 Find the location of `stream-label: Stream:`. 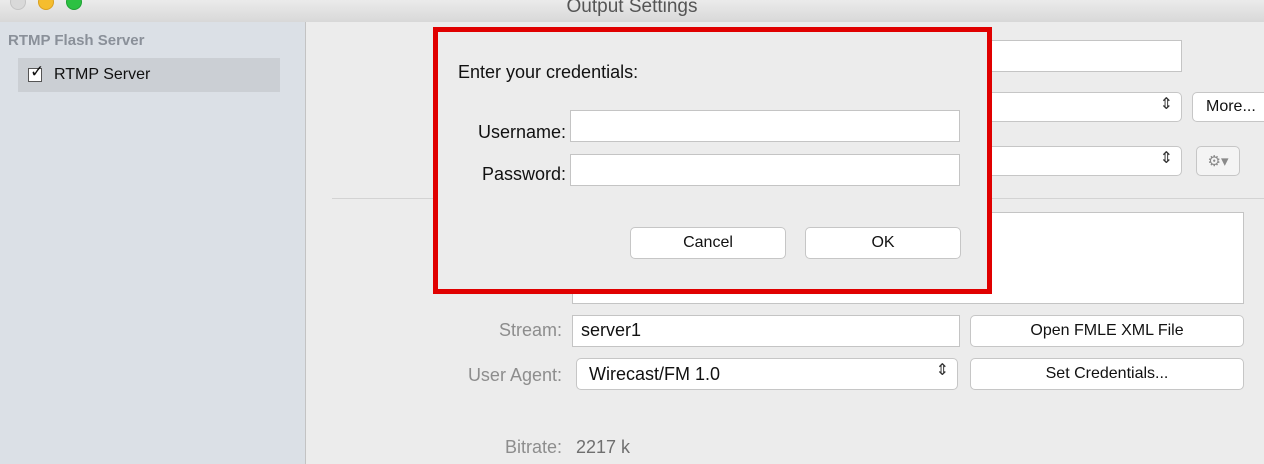

stream-label: Stream: is located at coordinates (530, 330).